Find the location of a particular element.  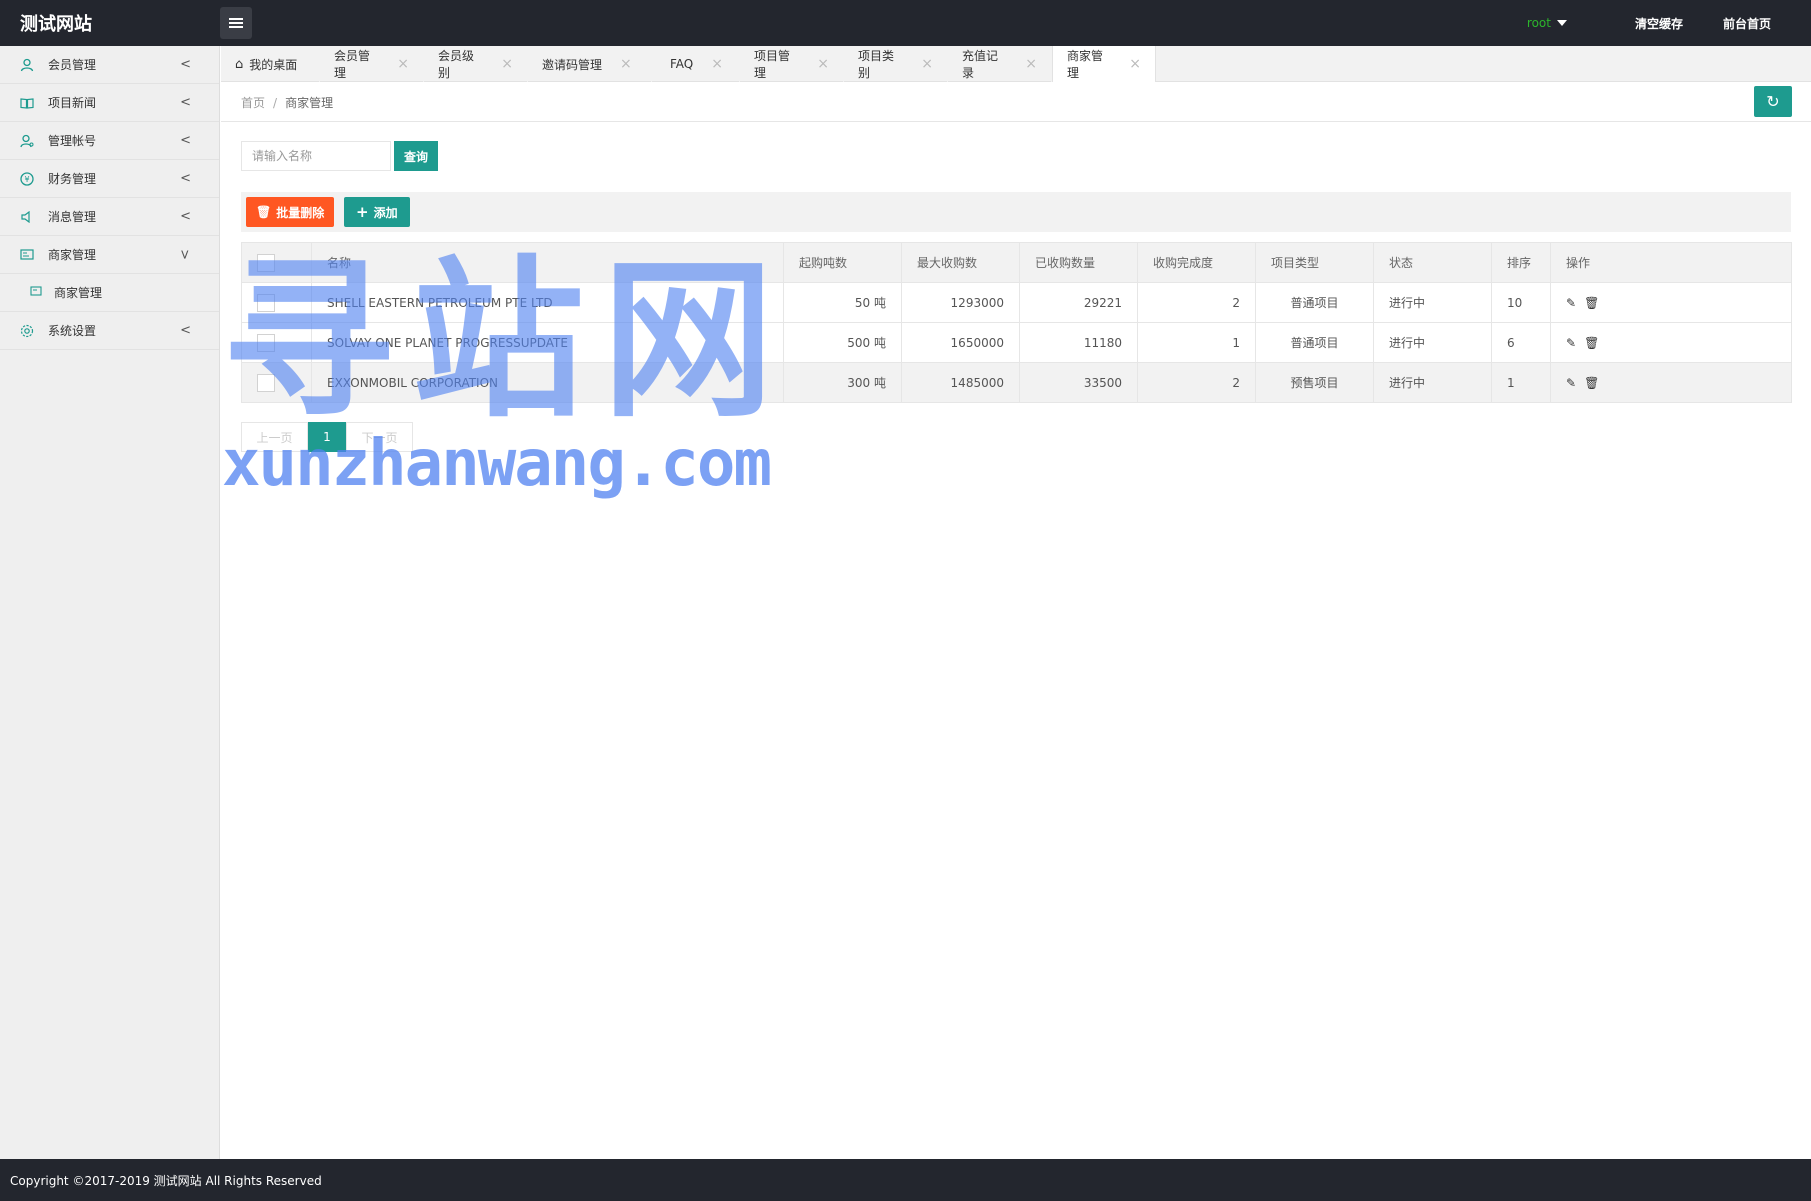

cell-min: 500 吨 is located at coordinates (842, 342).